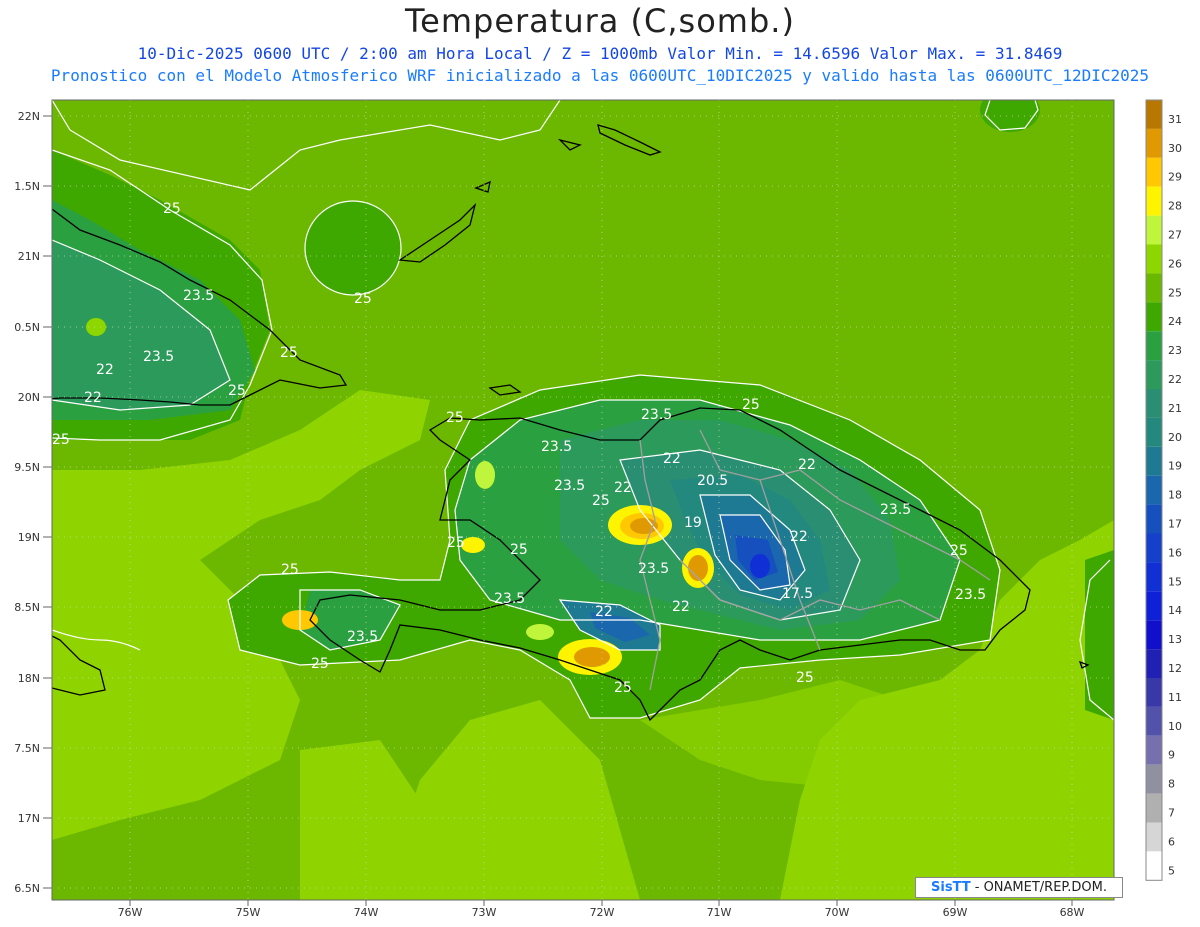 Image resolution: width=1200 pixels, height=927 pixels. Describe the element at coordinates (760, 566) in the screenshot. I see `cordillera-min` at that location.